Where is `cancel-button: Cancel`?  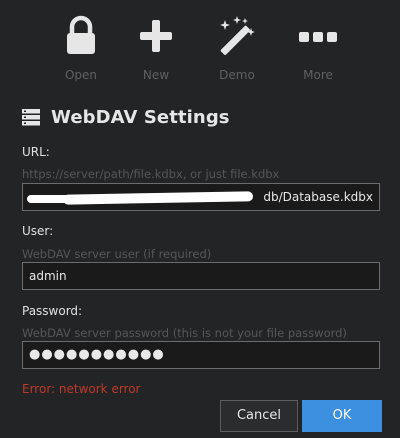 cancel-button: Cancel is located at coordinates (259, 416).